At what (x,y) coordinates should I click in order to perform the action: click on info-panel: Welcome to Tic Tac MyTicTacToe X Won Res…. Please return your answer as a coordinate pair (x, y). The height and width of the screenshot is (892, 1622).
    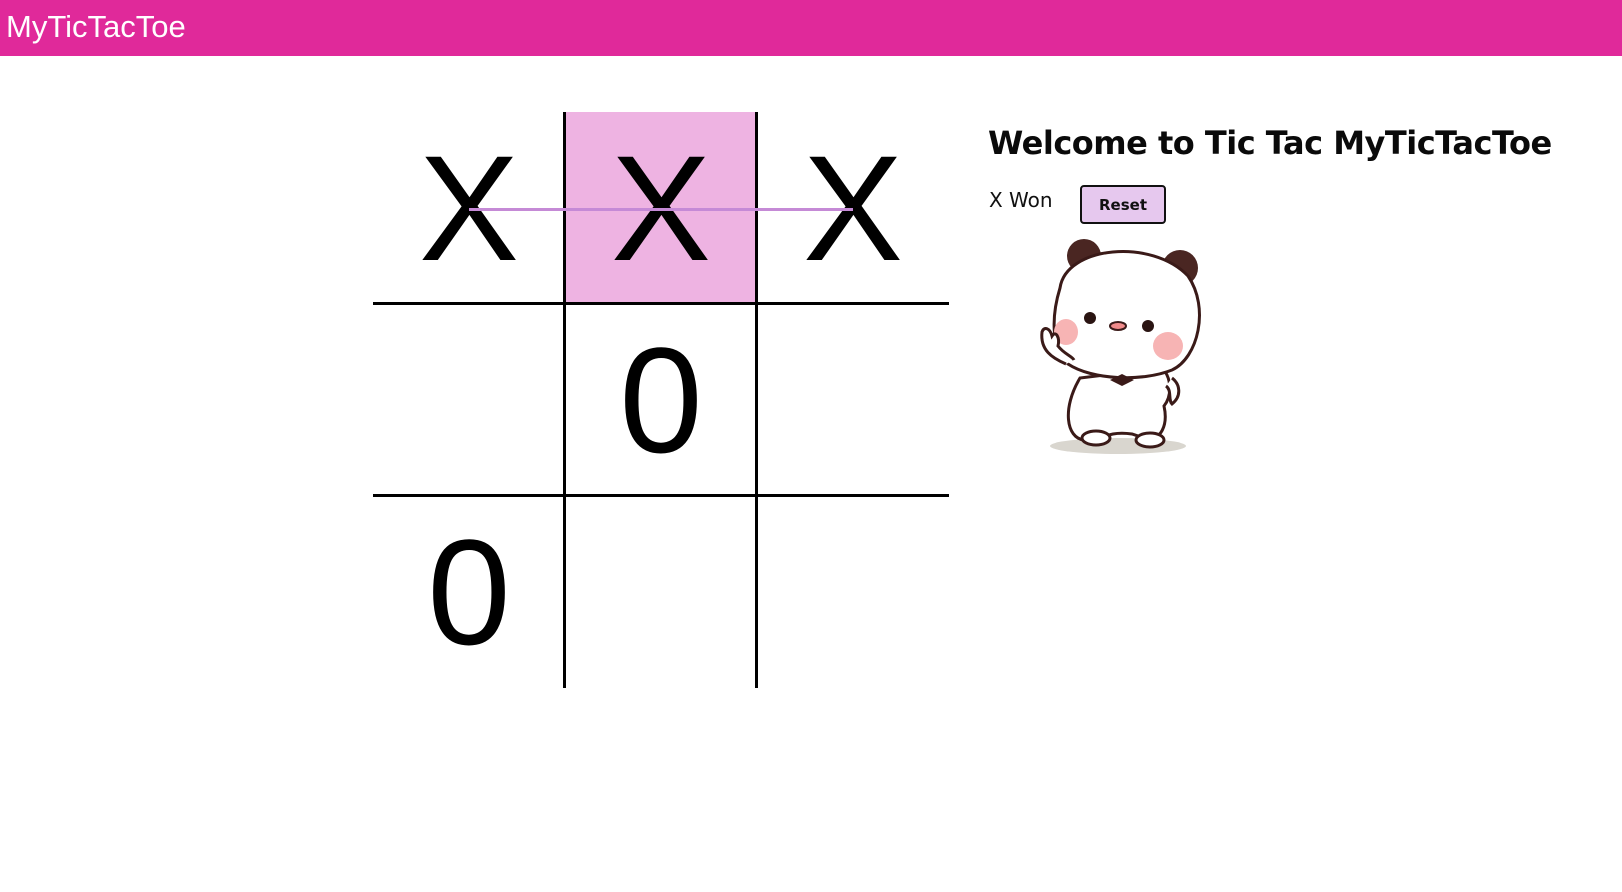
    Looking at the image, I should click on (1270, 289).